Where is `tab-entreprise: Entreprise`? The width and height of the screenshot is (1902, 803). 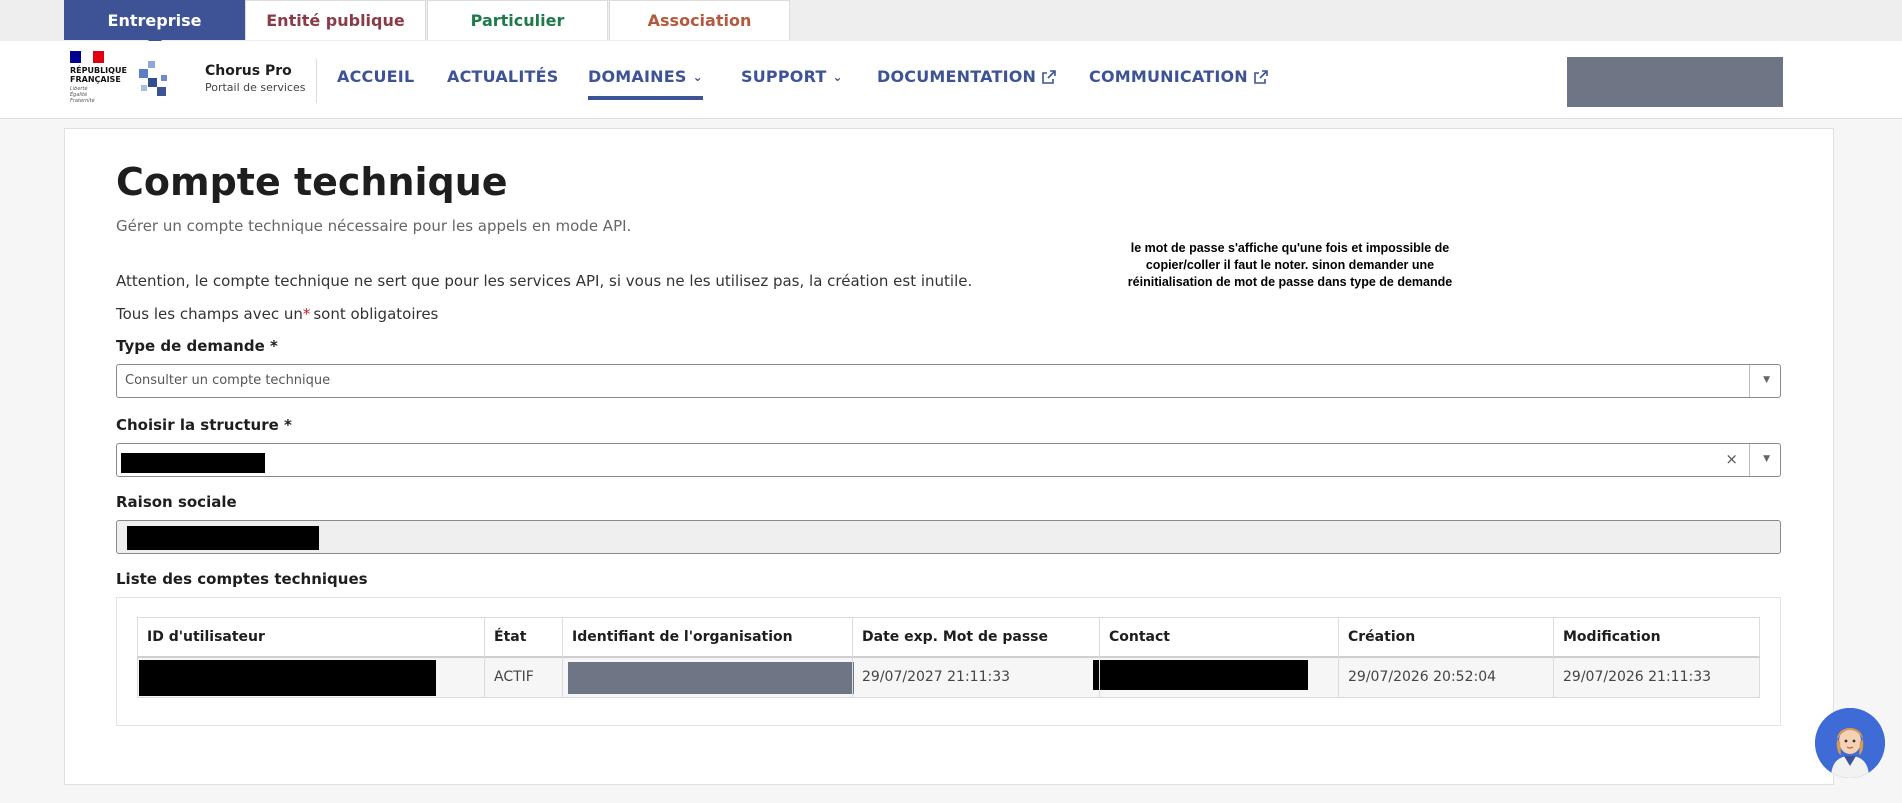 tab-entreprise: Entreprise is located at coordinates (154, 23).